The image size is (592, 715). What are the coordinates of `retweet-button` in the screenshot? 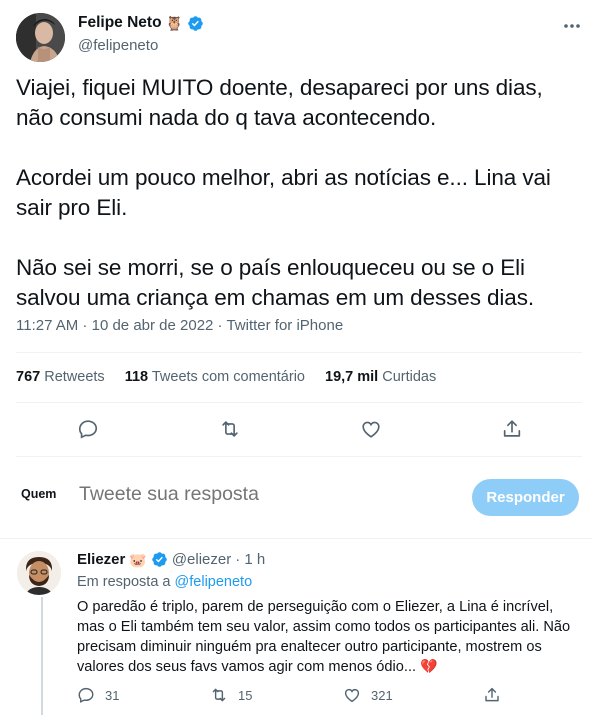 It's located at (230, 429).